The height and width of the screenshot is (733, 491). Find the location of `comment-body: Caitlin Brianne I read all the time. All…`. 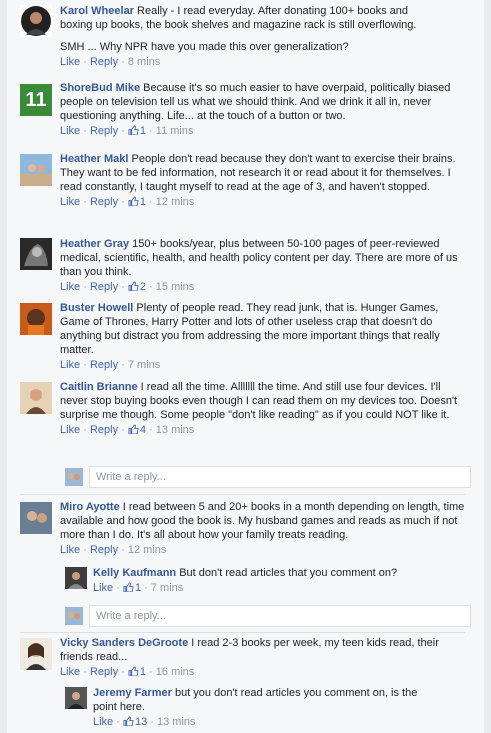

comment-body: Caitlin Brianne I read all the time. All… is located at coordinates (268, 408).